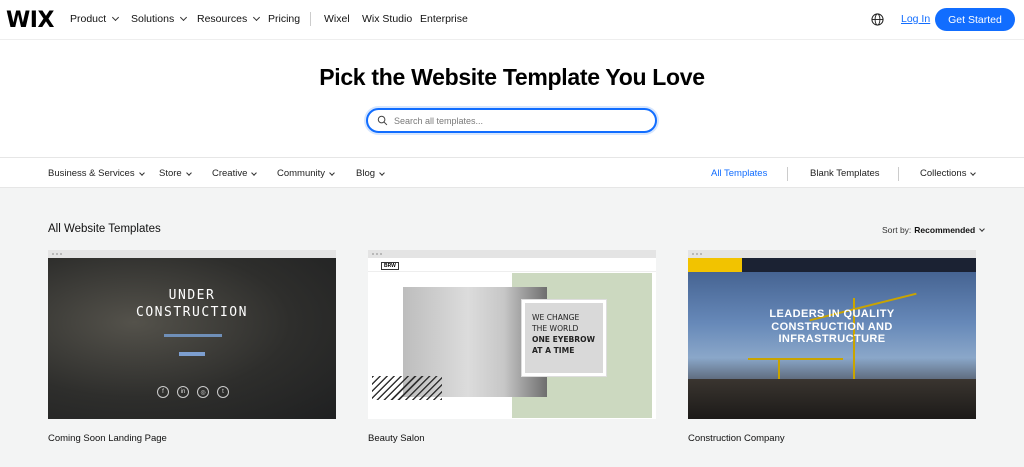 This screenshot has width=1024, height=467. Describe the element at coordinates (192, 354) in the screenshot. I see `thumb-button` at that location.